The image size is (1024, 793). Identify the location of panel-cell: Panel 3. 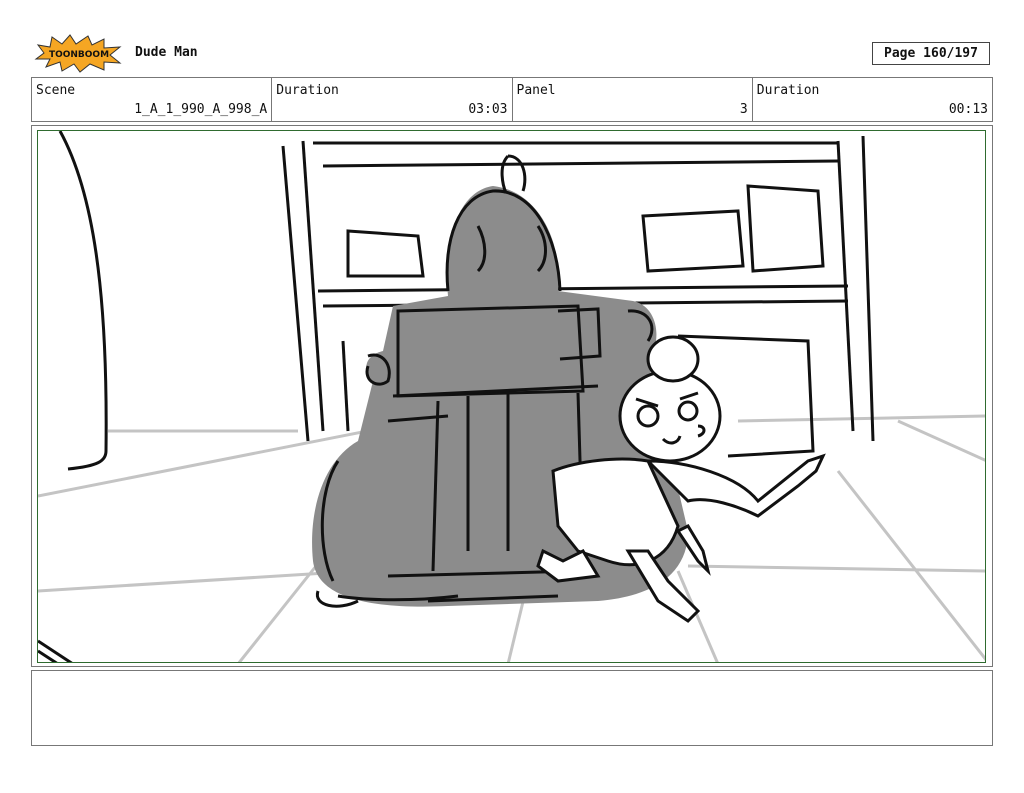
(633, 99).